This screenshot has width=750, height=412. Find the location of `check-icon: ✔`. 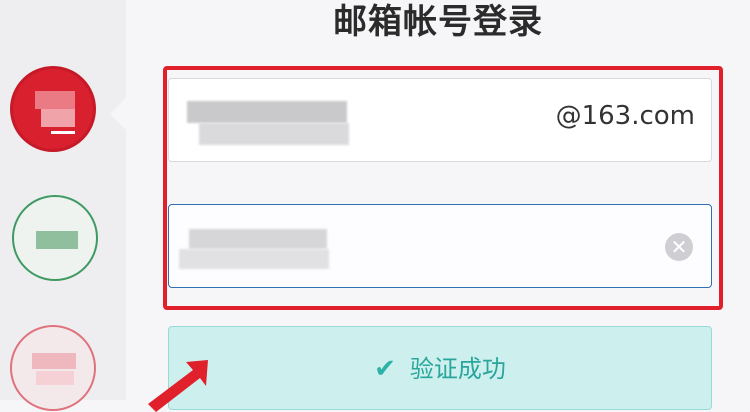

check-icon: ✔ is located at coordinates (385, 369).